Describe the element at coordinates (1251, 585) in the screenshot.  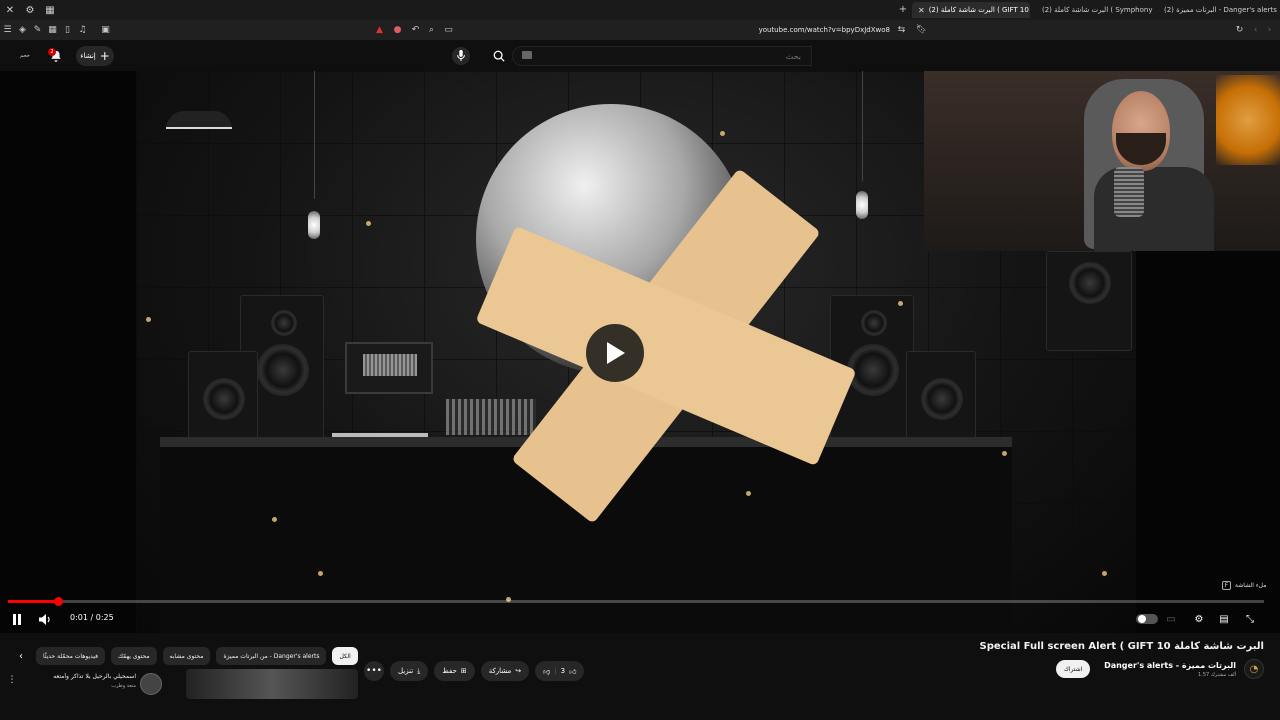
I see `shortcut-label: ملء الشاشة` at that location.